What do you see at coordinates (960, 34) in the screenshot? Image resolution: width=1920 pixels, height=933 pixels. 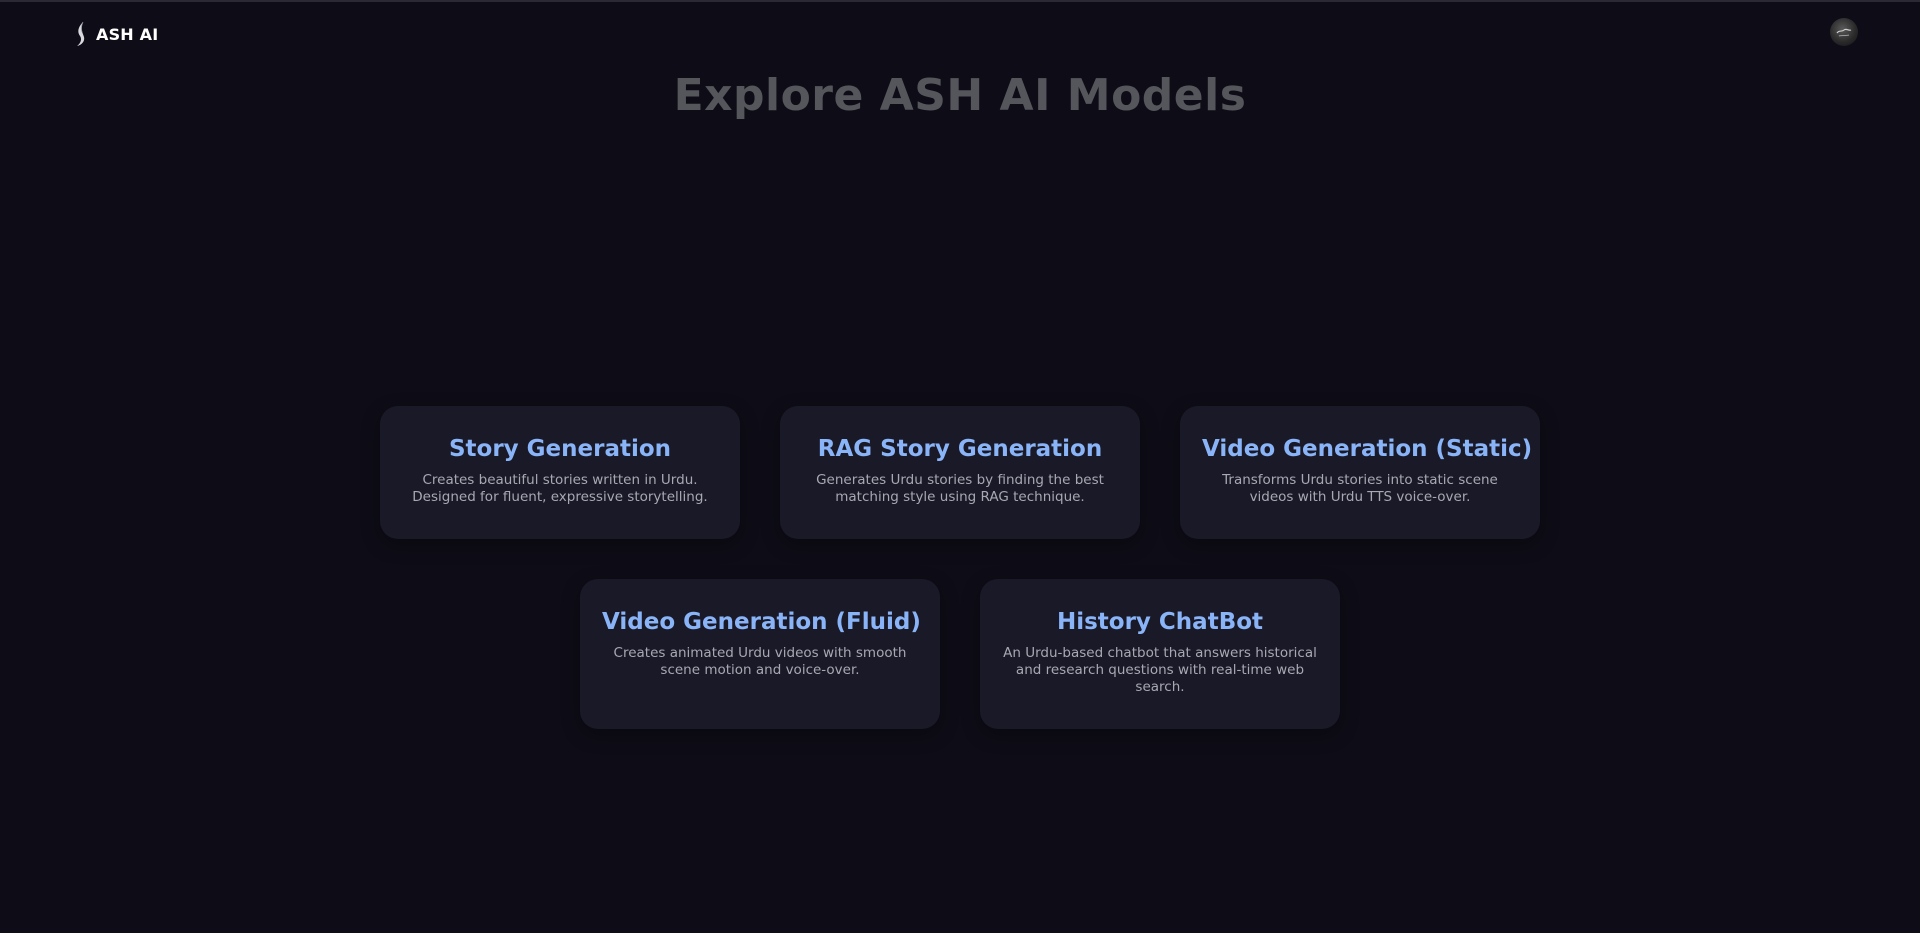 I see `top-navbar: ASH AI` at bounding box center [960, 34].